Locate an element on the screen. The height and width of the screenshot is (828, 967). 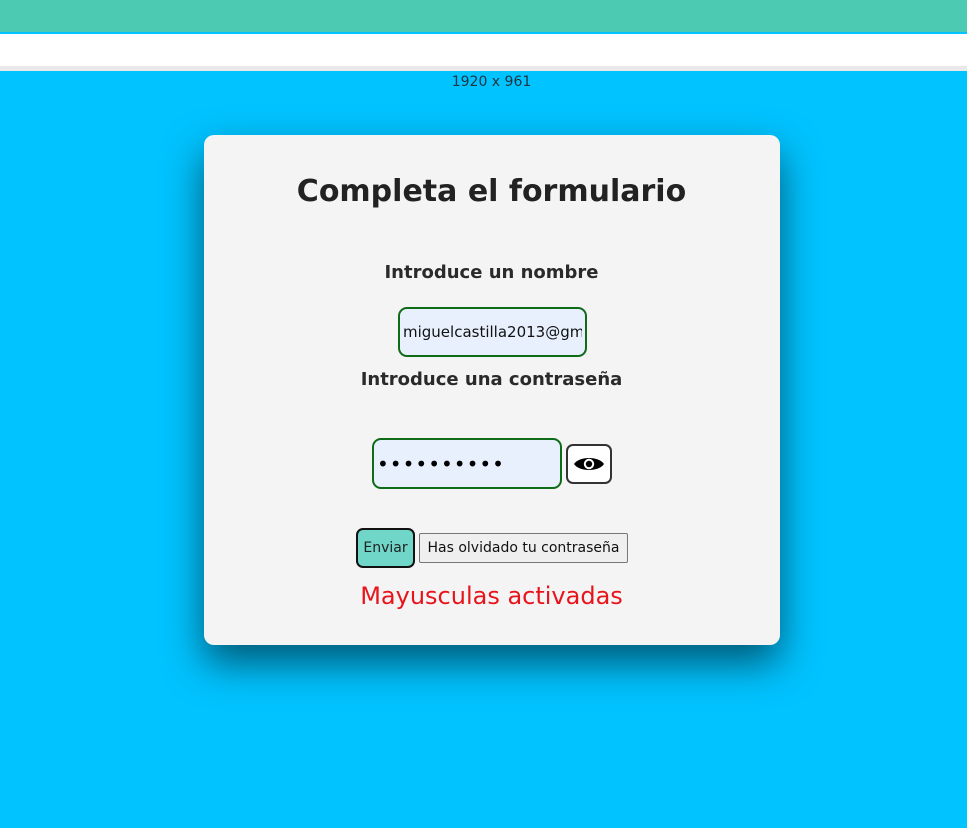
top-banner is located at coordinates (483, 16).